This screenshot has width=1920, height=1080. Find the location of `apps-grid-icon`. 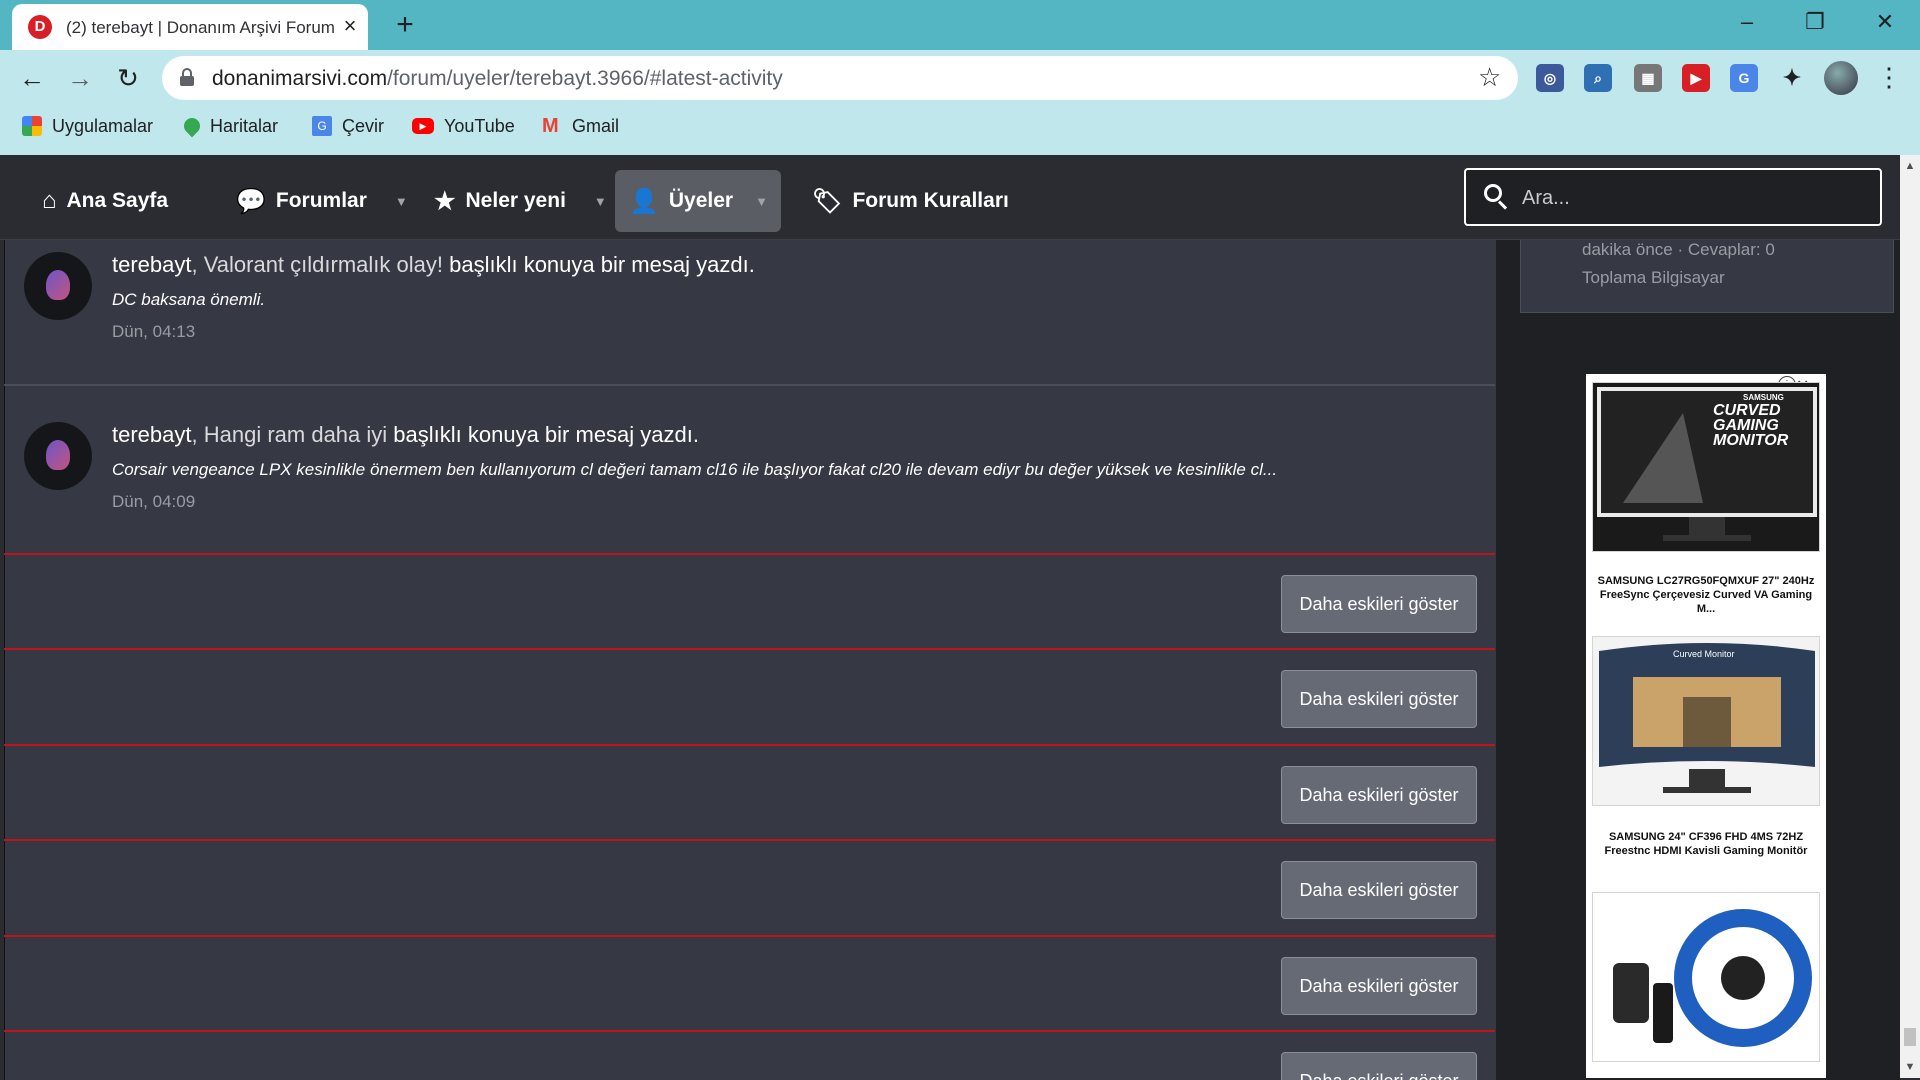

apps-grid-icon is located at coordinates (32, 126).